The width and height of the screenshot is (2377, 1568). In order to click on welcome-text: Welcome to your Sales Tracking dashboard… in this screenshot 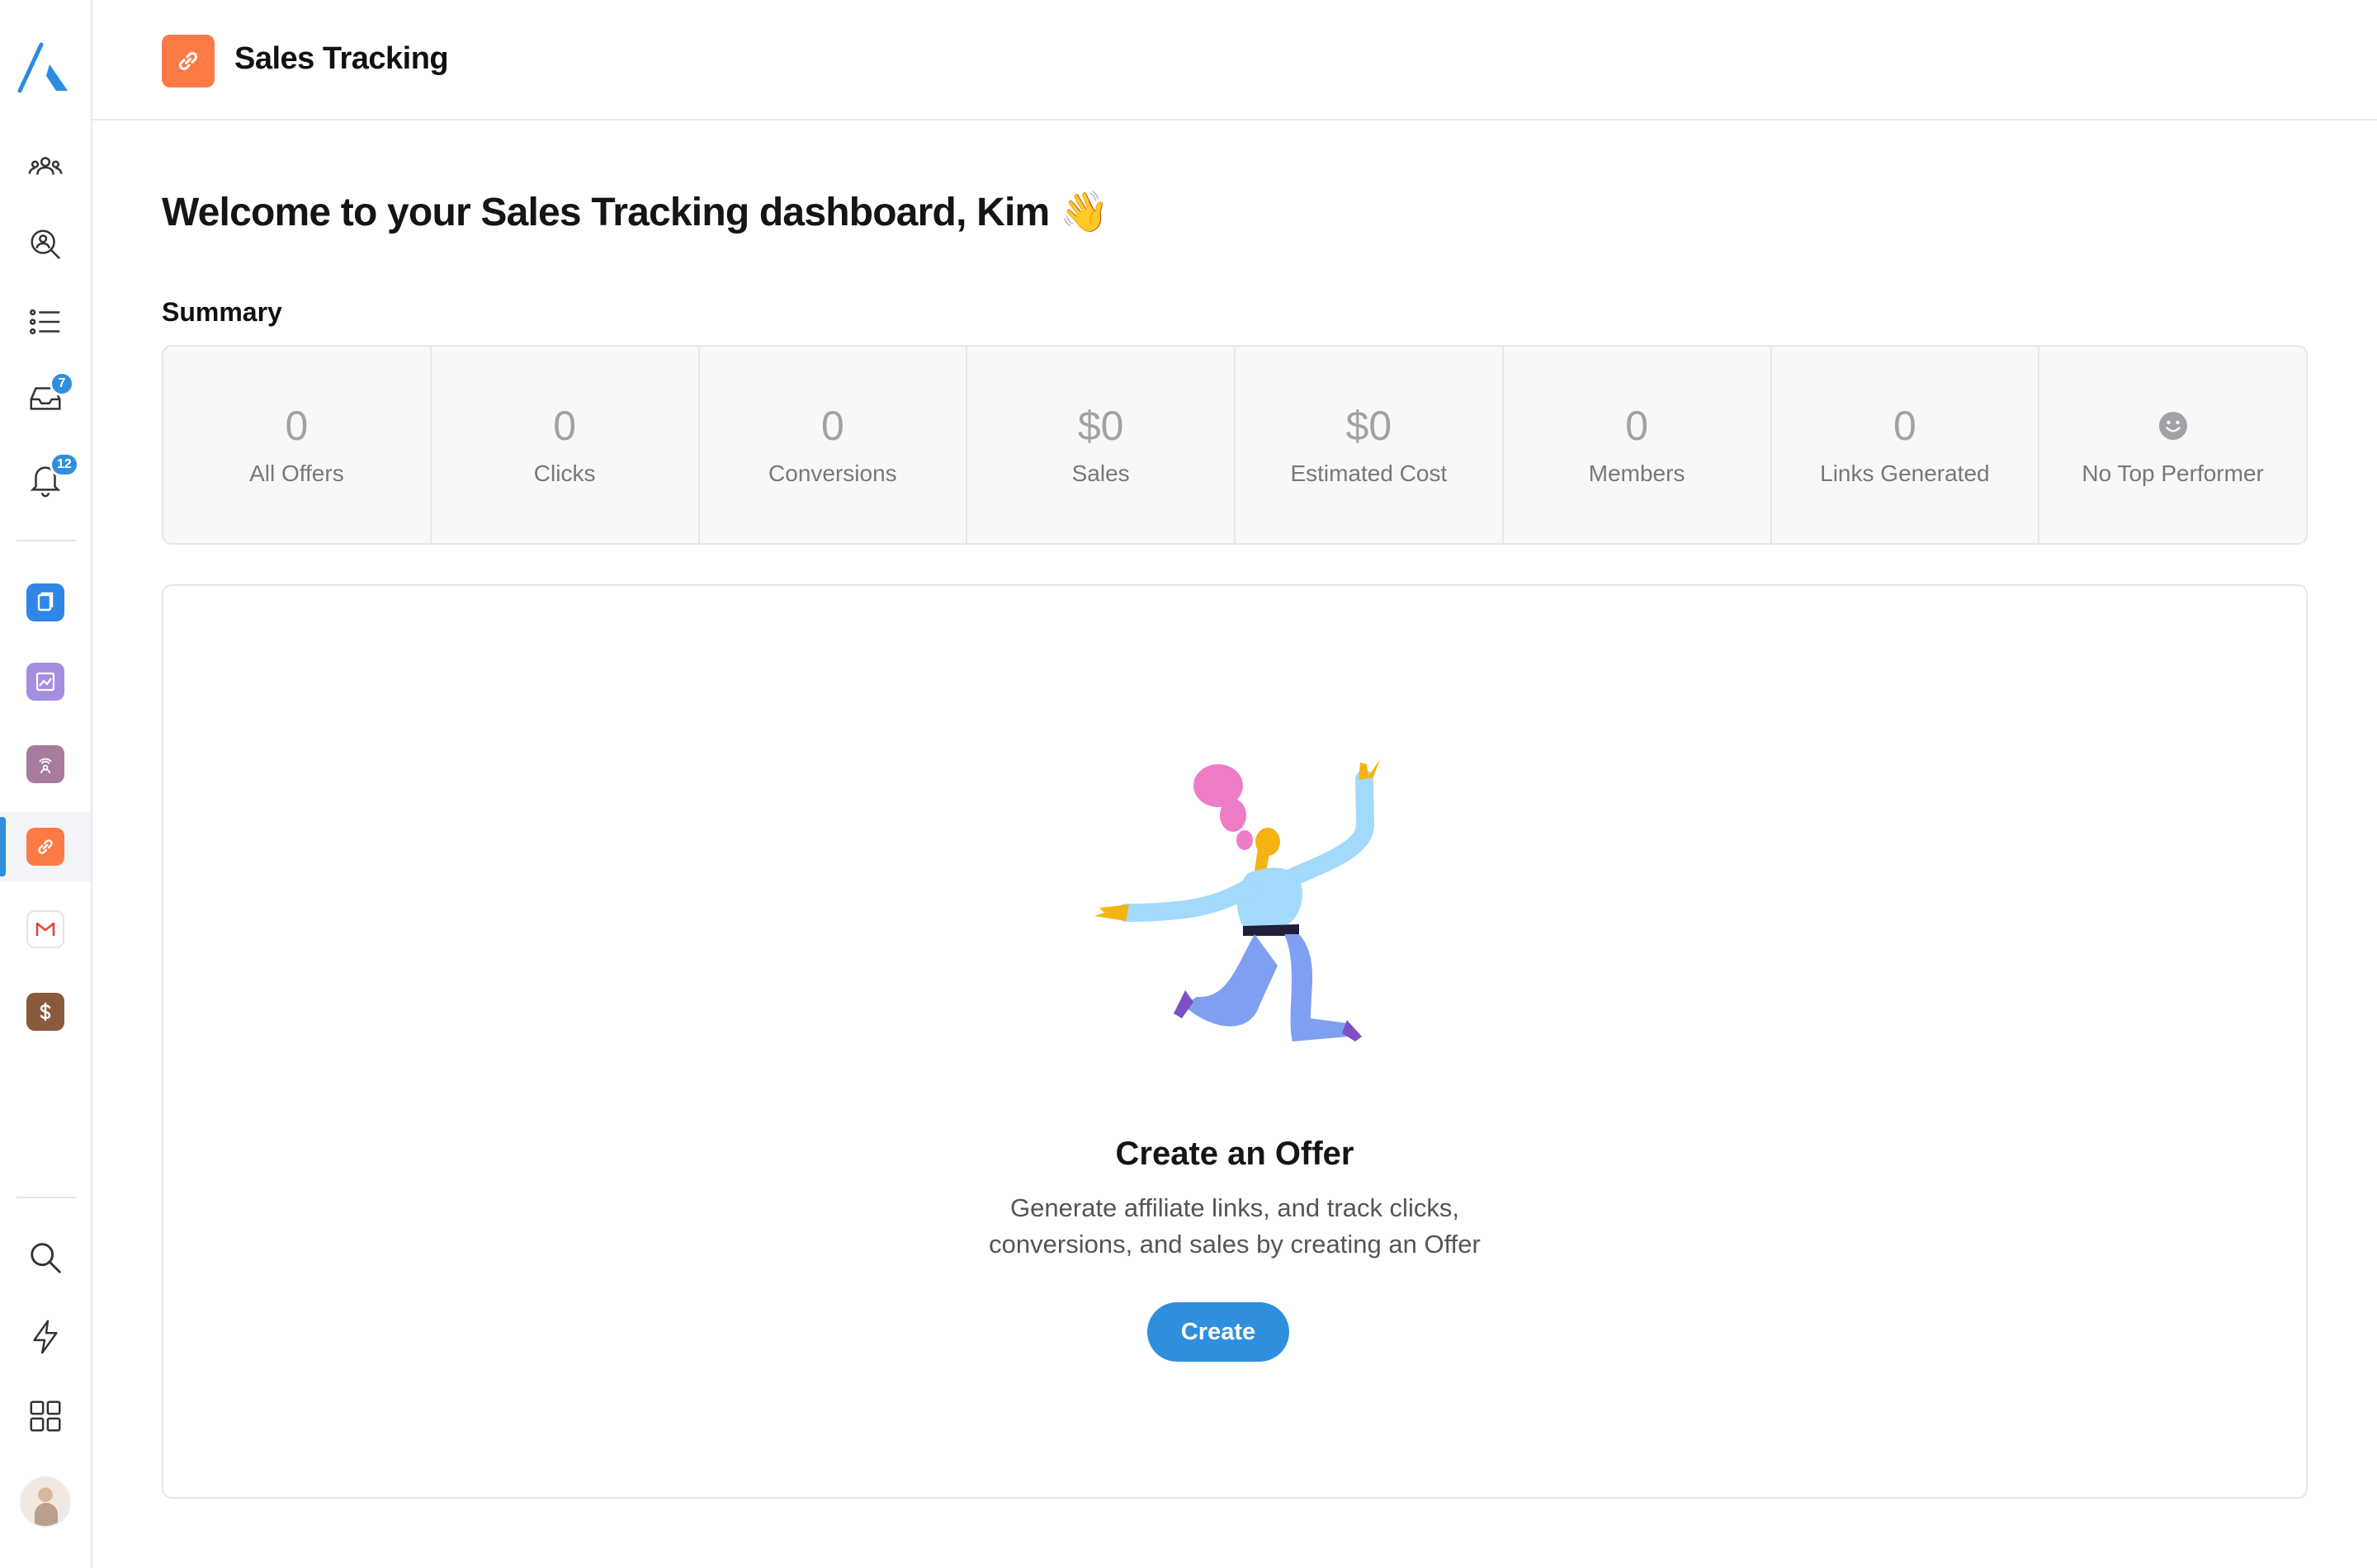, I will do `click(606, 212)`.